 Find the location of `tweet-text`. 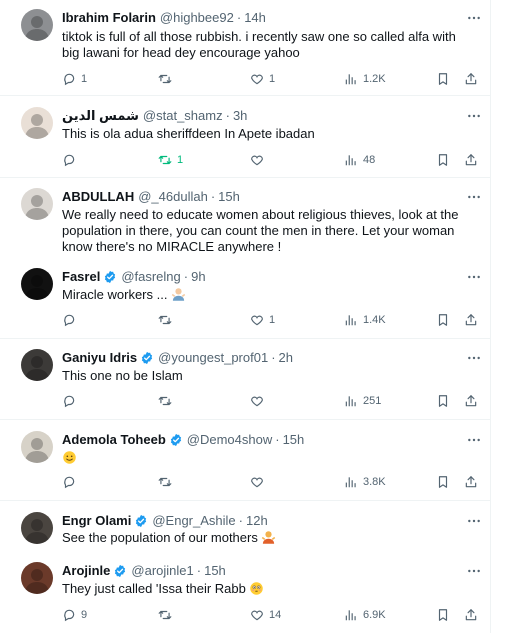

tweet-text is located at coordinates (264, 459).